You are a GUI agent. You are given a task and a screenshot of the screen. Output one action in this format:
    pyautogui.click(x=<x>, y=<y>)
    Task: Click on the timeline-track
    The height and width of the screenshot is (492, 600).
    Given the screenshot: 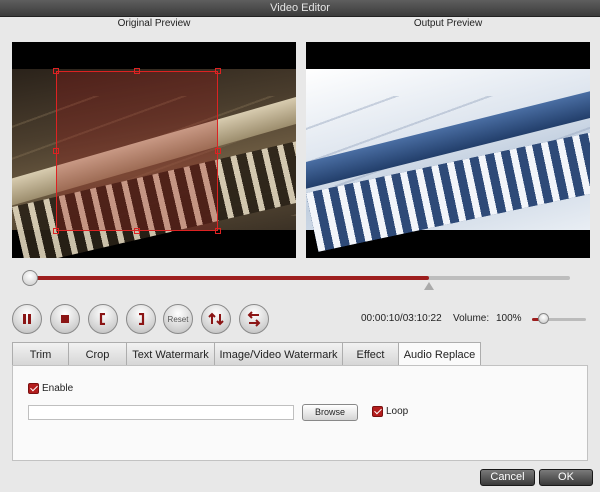 What is the action you would take?
    pyautogui.click(x=299, y=278)
    